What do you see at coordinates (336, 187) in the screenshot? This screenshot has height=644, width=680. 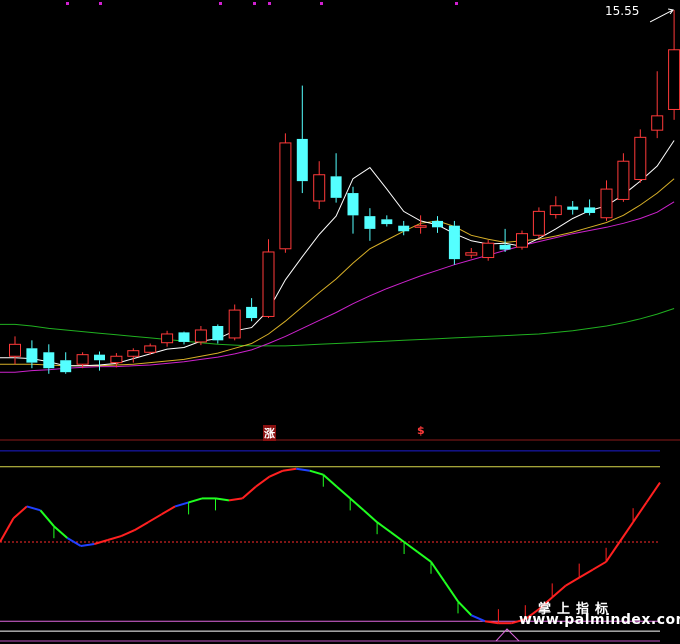 I see `candle-19-body` at bounding box center [336, 187].